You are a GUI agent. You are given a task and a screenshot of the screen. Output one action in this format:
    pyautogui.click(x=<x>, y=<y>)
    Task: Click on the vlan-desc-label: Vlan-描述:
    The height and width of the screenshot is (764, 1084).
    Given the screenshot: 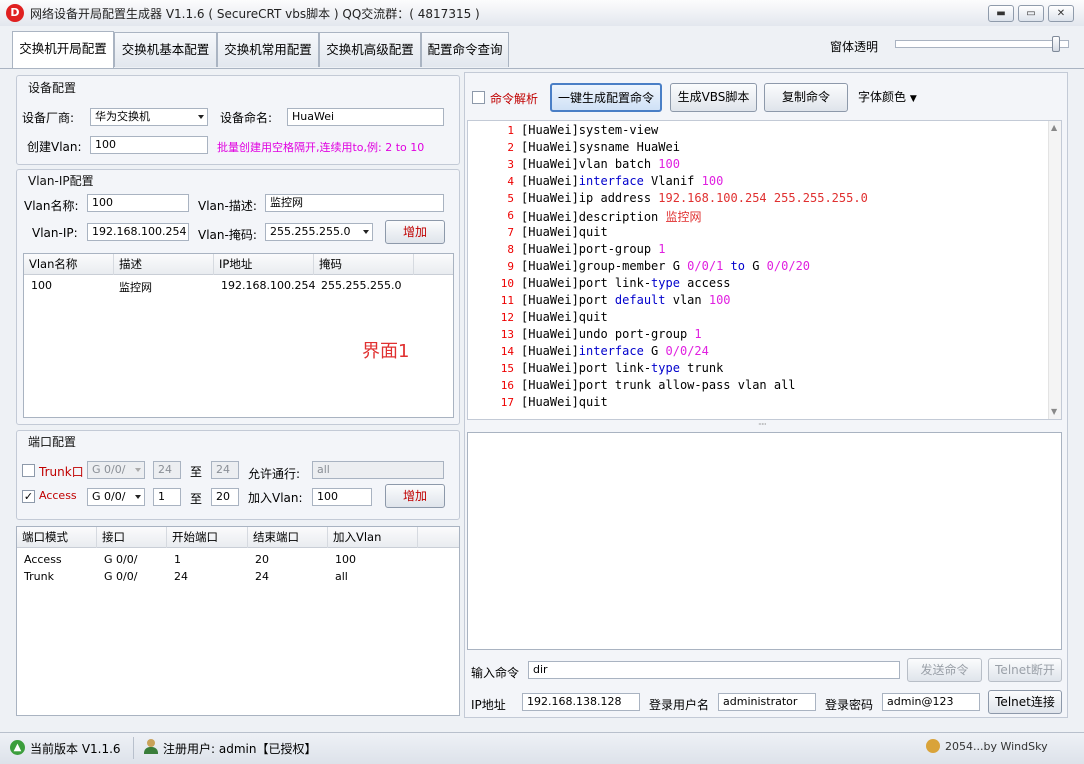 What is the action you would take?
    pyautogui.click(x=227, y=206)
    